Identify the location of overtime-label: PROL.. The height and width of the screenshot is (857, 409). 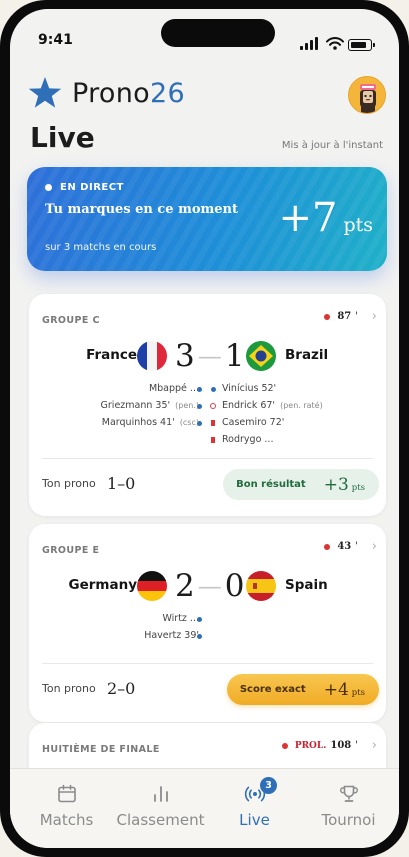
(310, 745).